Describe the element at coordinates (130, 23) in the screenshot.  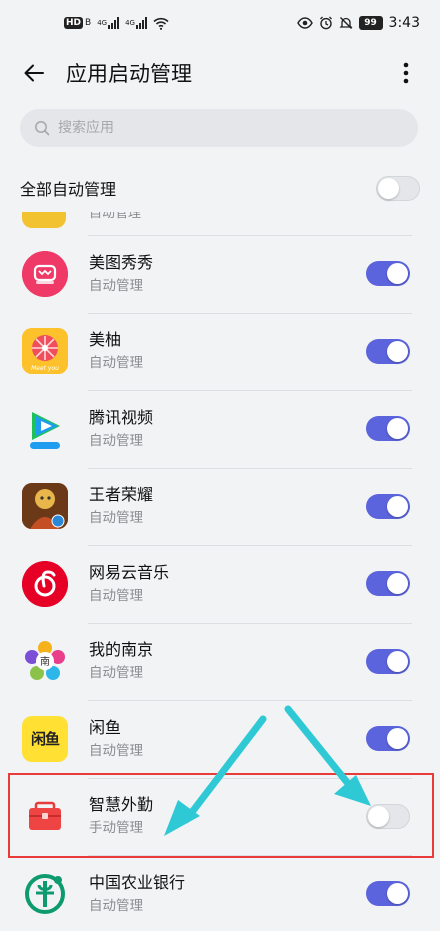
I see `net2-label: 4G` at that location.